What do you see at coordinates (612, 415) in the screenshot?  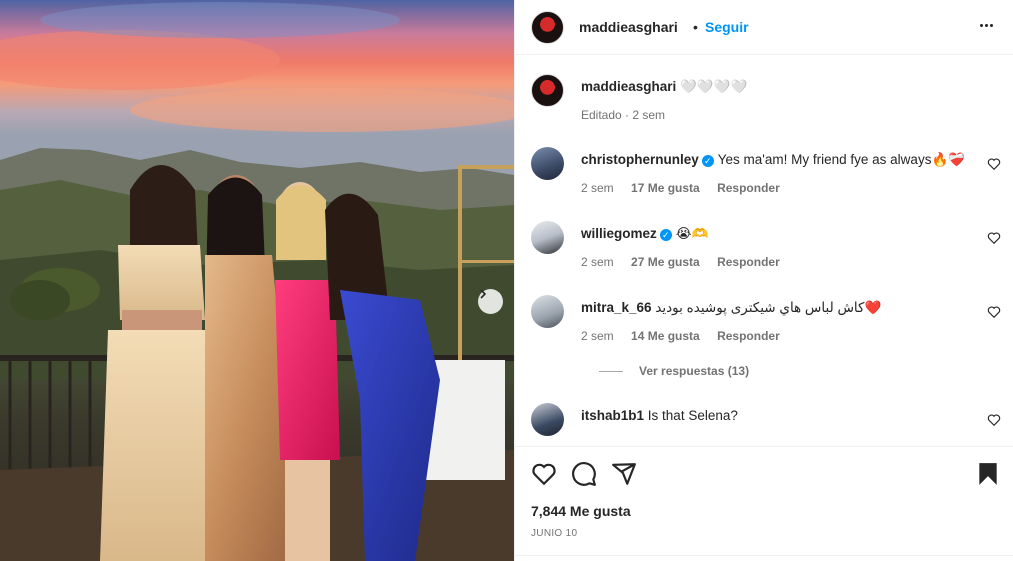 I see `comment-username: itshab1b1` at bounding box center [612, 415].